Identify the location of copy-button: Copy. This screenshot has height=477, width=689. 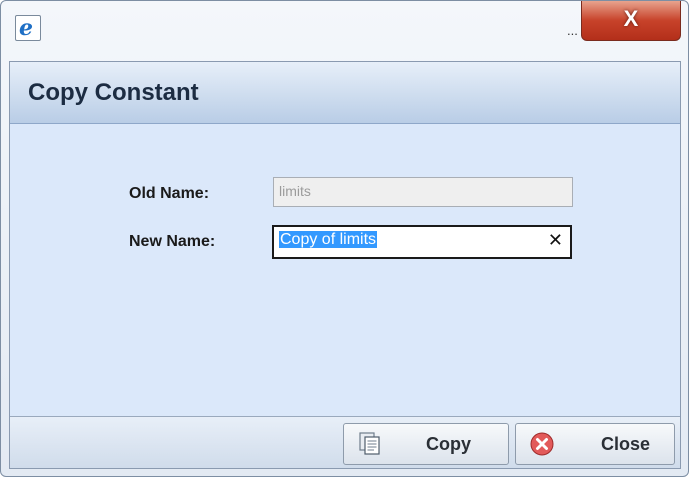
(426, 444).